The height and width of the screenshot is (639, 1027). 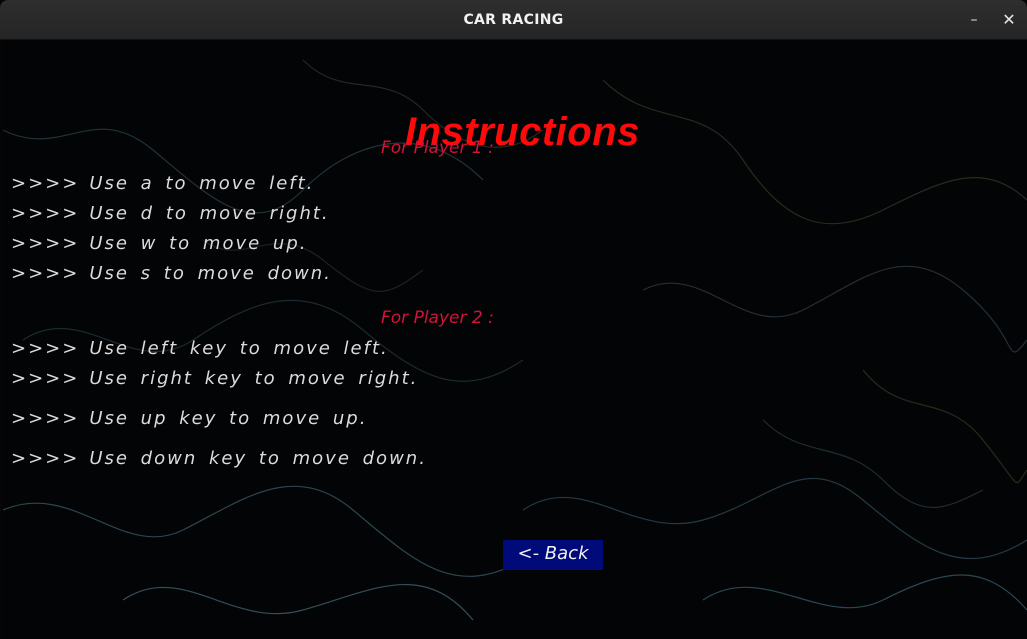 What do you see at coordinates (974, 20) in the screenshot?
I see `minimize-icon: –` at bounding box center [974, 20].